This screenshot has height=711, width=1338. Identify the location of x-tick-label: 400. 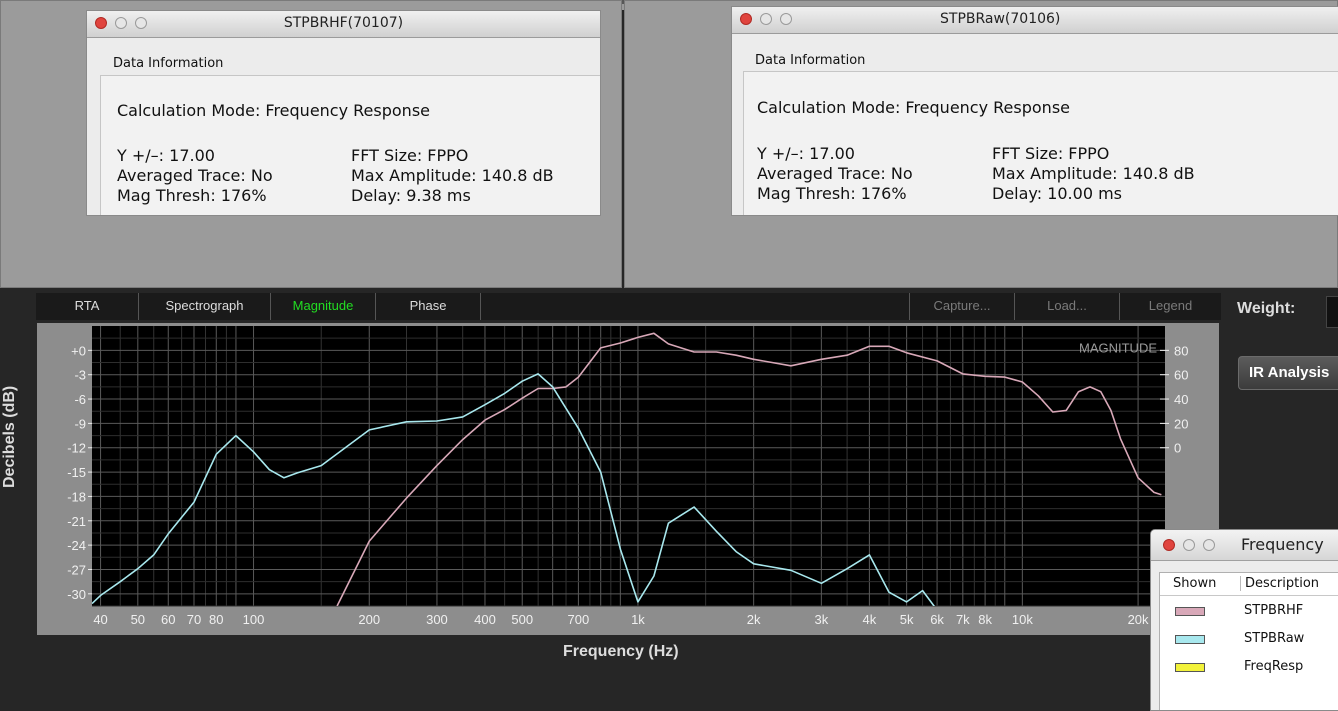
(485, 619).